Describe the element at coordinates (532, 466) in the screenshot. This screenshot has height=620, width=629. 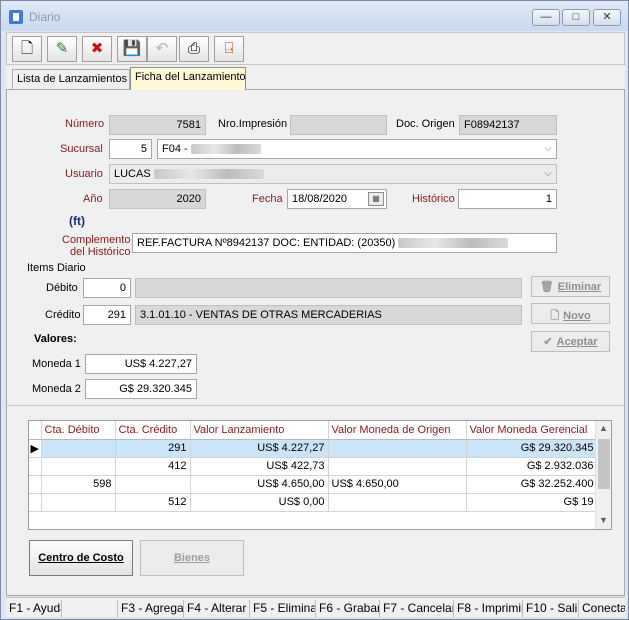
I see `cell: G$ 2.932.036` at that location.